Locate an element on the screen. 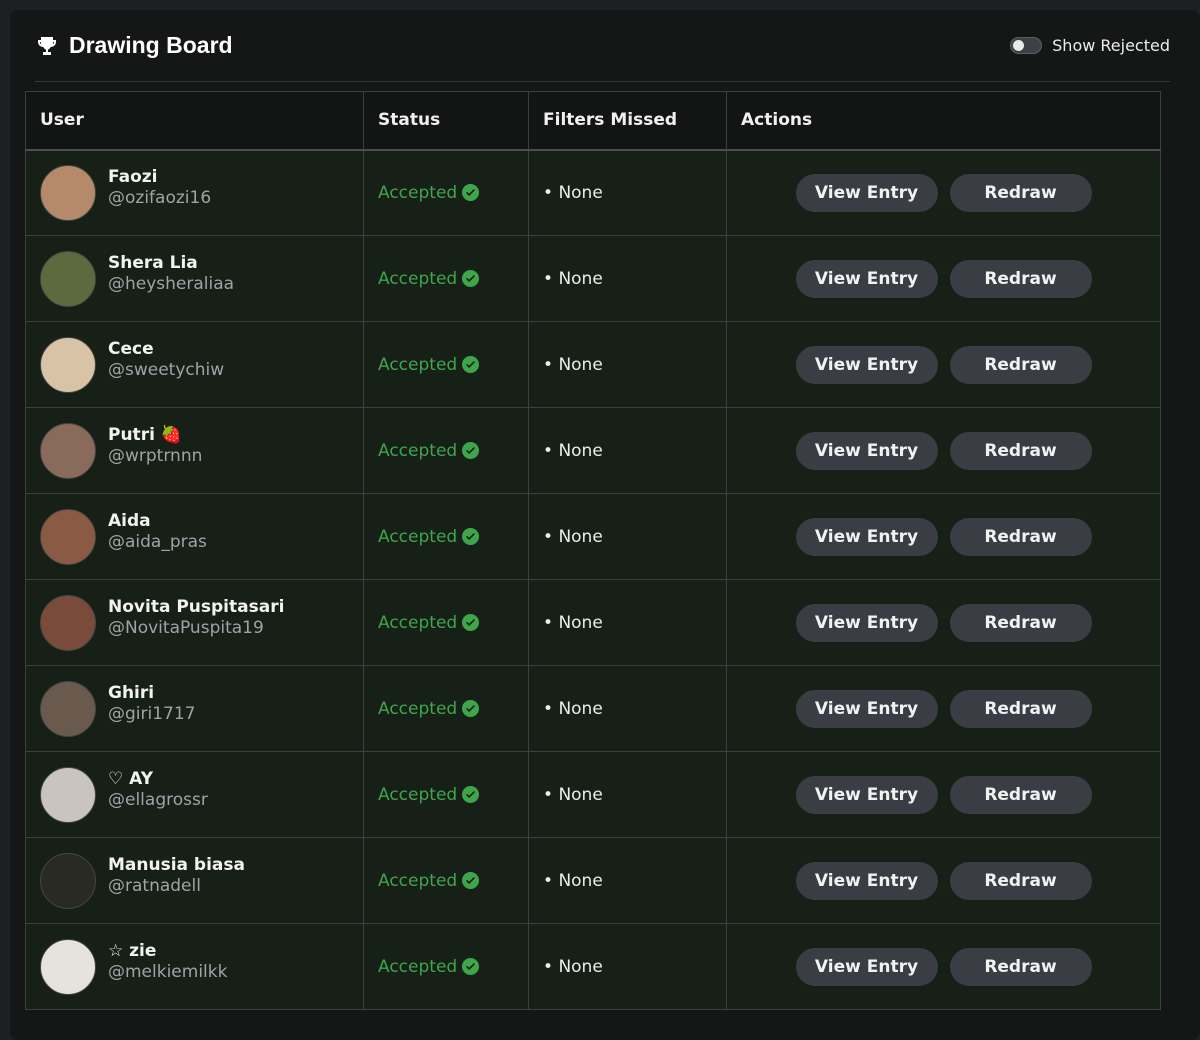 Image resolution: width=1200 pixels, height=1040 pixels. user-info: Aida @aida_pras is located at coordinates (194, 536).